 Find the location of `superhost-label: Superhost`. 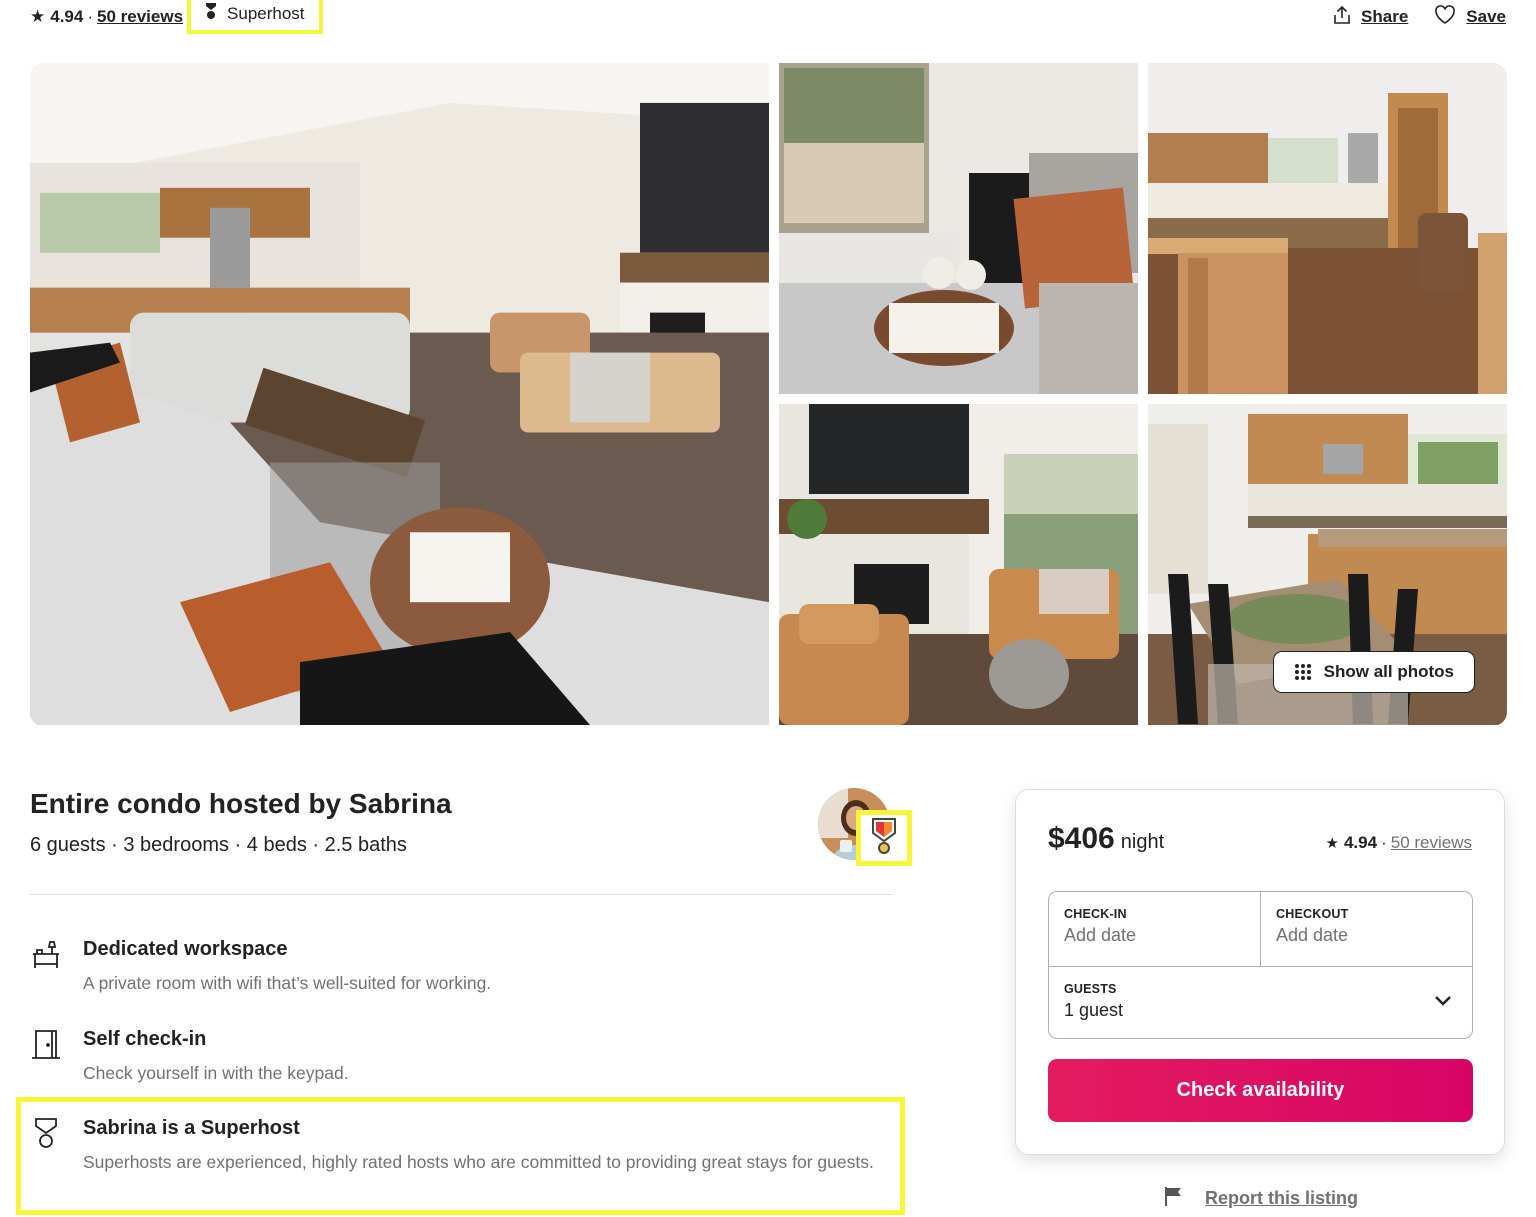

superhost-label: Superhost is located at coordinates (266, 13).